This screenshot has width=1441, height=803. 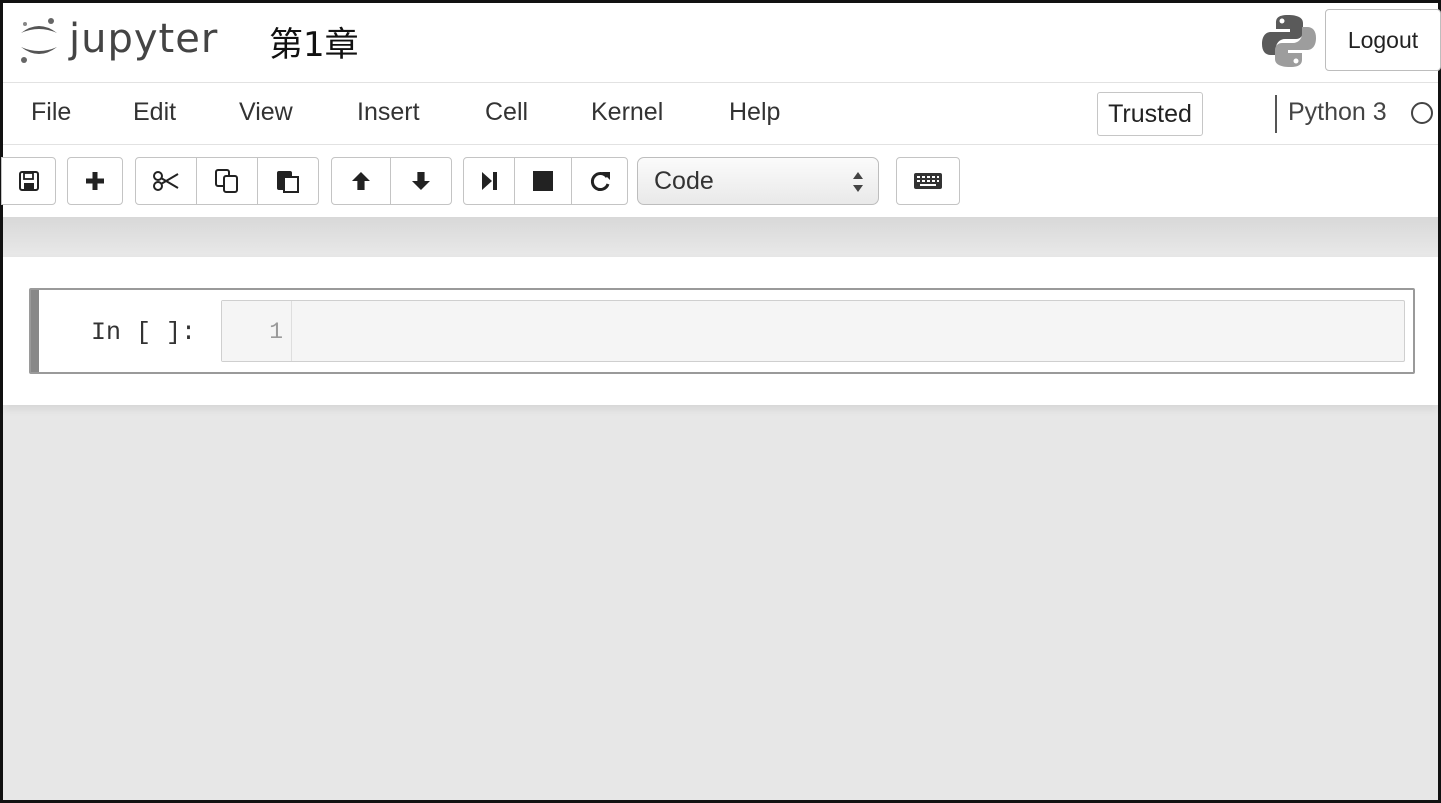 I want to click on jupyter-wordmark: jupyter, so click(x=144, y=39).